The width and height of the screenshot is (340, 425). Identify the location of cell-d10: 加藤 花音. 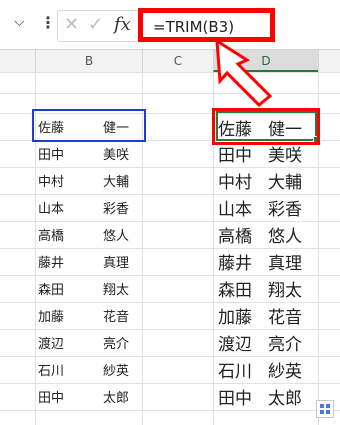
(265, 316).